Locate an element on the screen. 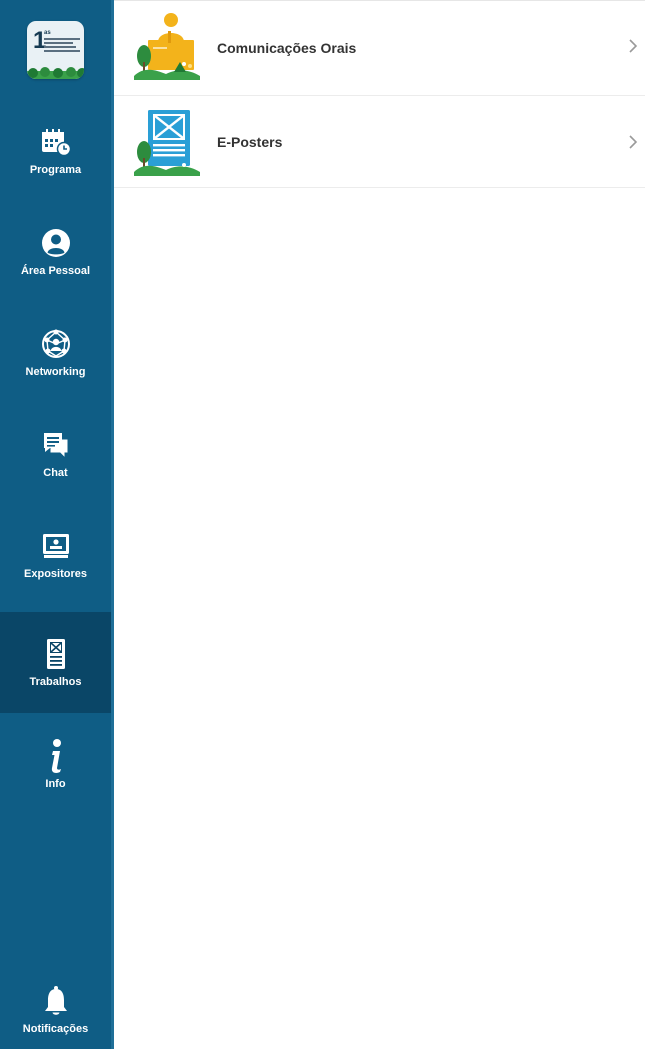  sidebar-item-networking: Networking is located at coordinates (55, 352).